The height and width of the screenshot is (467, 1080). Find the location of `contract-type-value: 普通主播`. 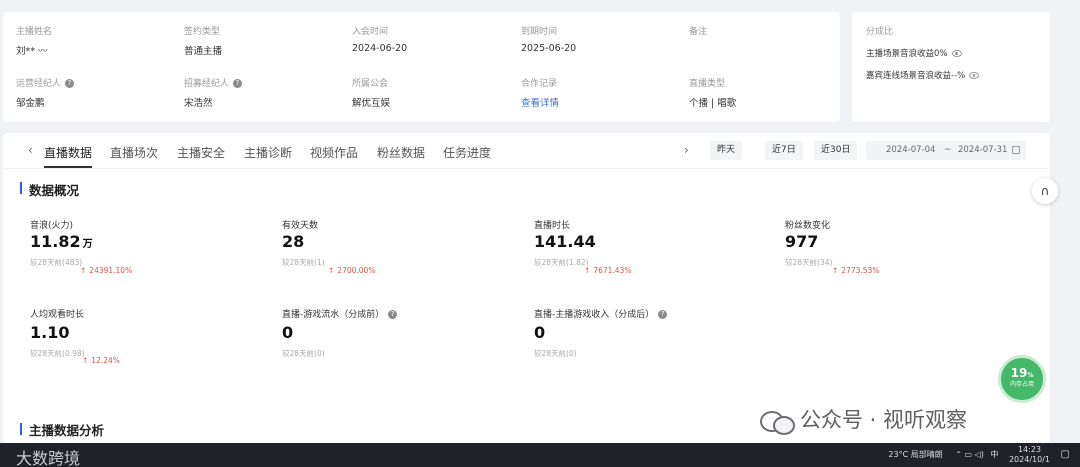

contract-type-value: 普通主播 is located at coordinates (203, 51).